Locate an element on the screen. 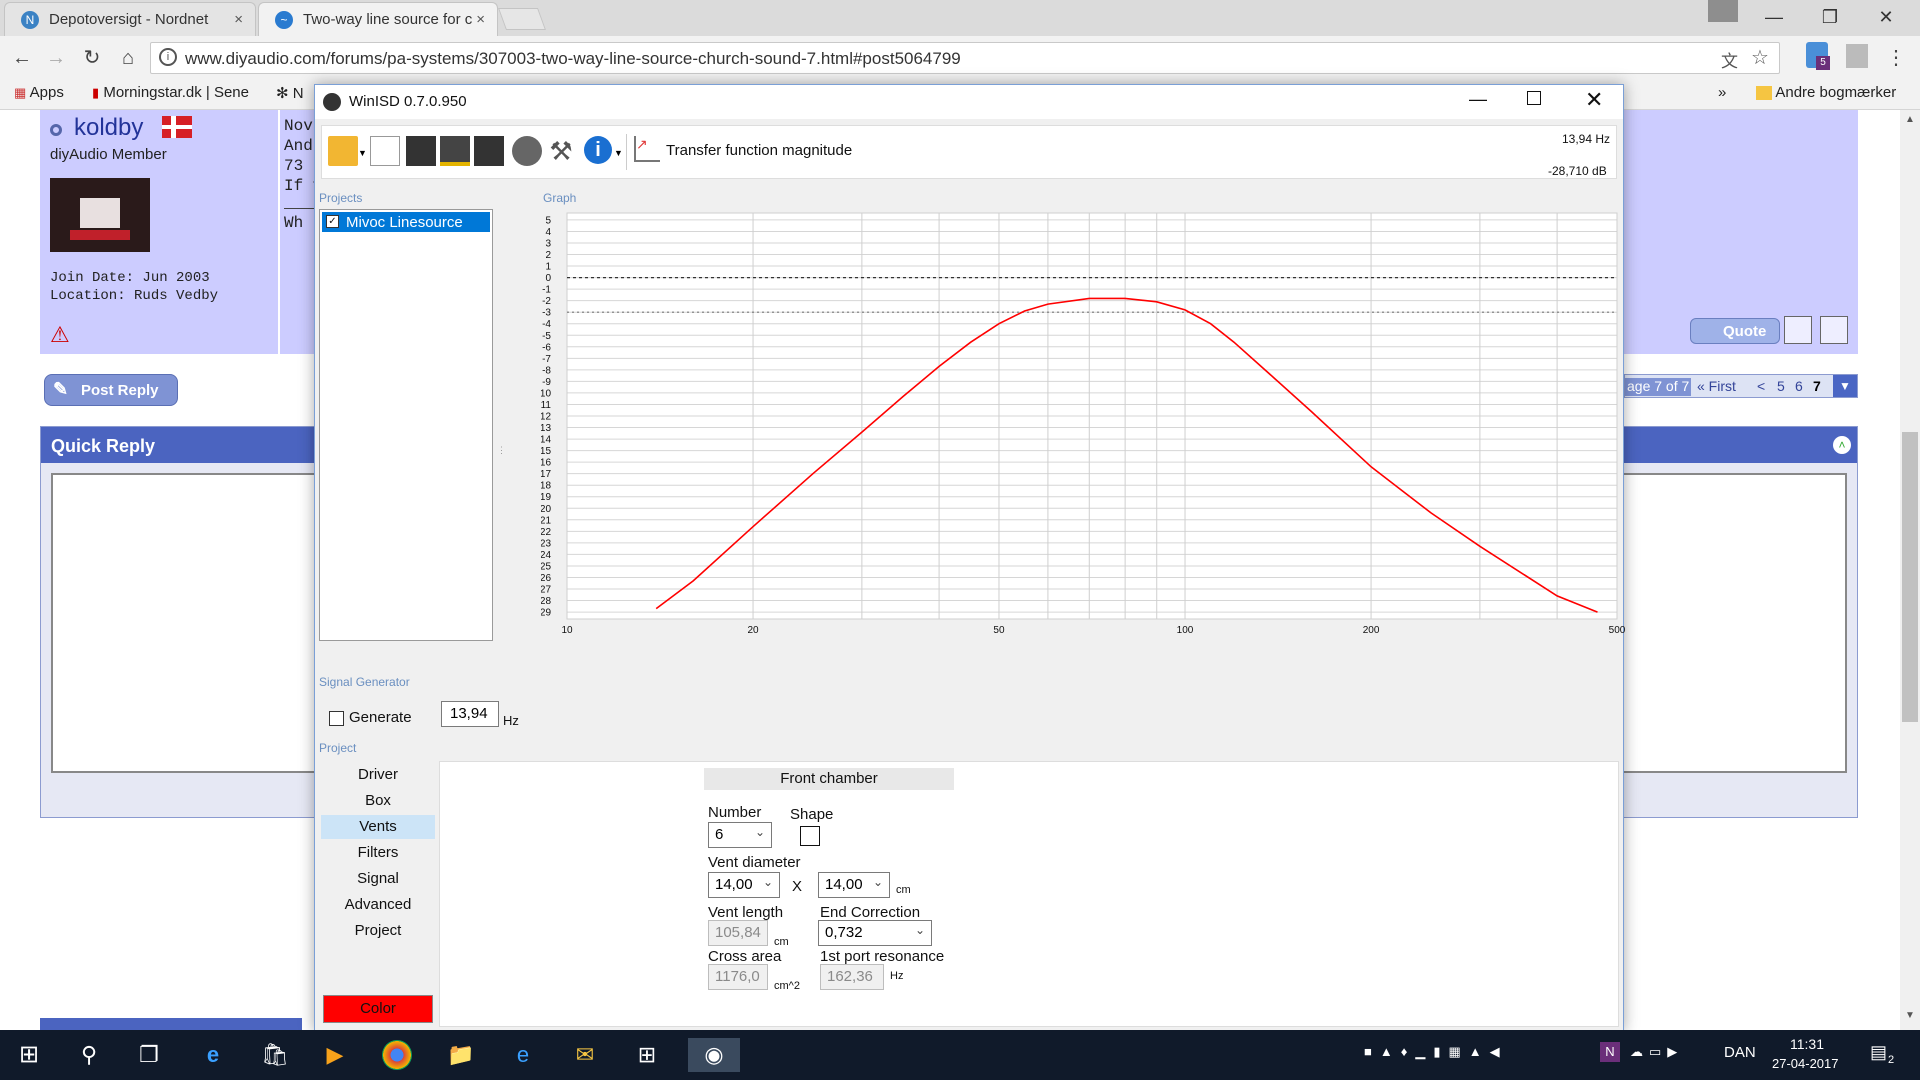  onenote-tray-icon: N is located at coordinates (1610, 1052).